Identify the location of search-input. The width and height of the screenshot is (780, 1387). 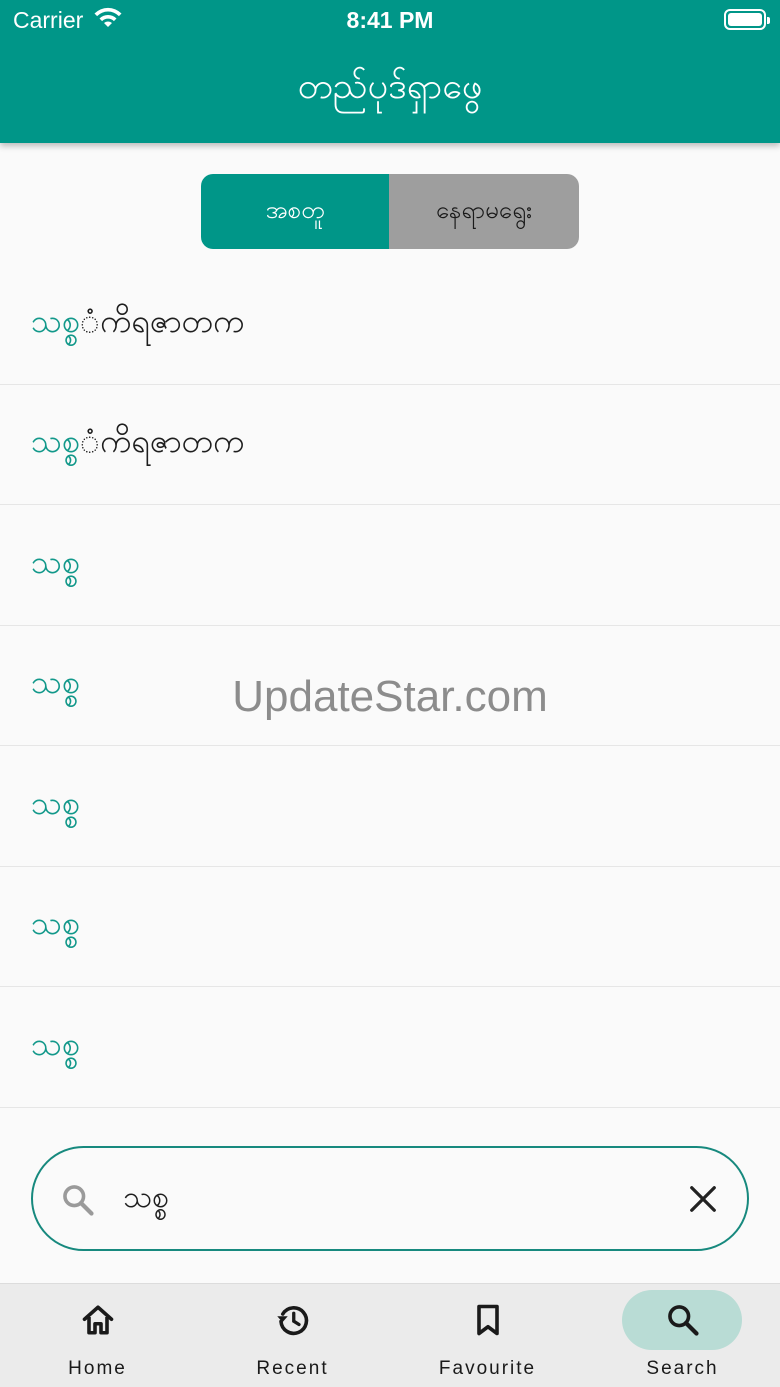
(388, 1199).